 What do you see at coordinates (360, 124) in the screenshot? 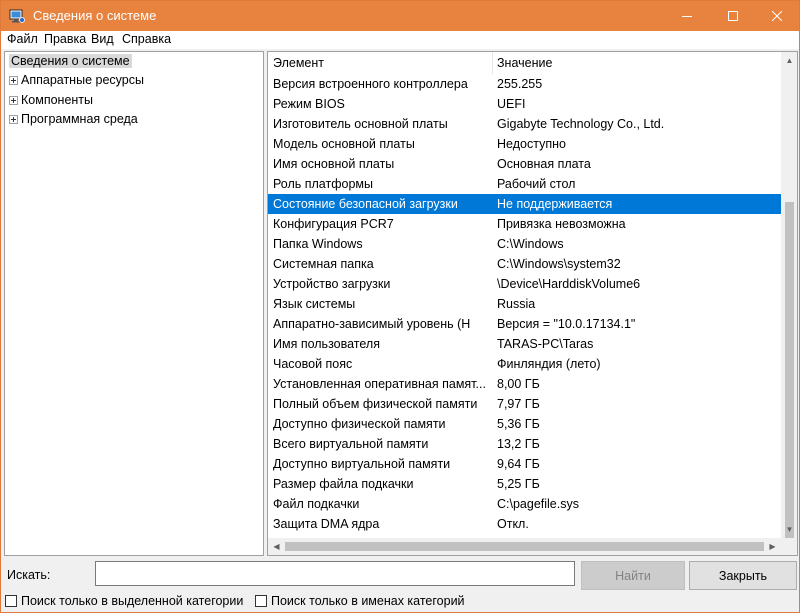
I see `row-item-cell: Изготовитель основной платы` at bounding box center [360, 124].